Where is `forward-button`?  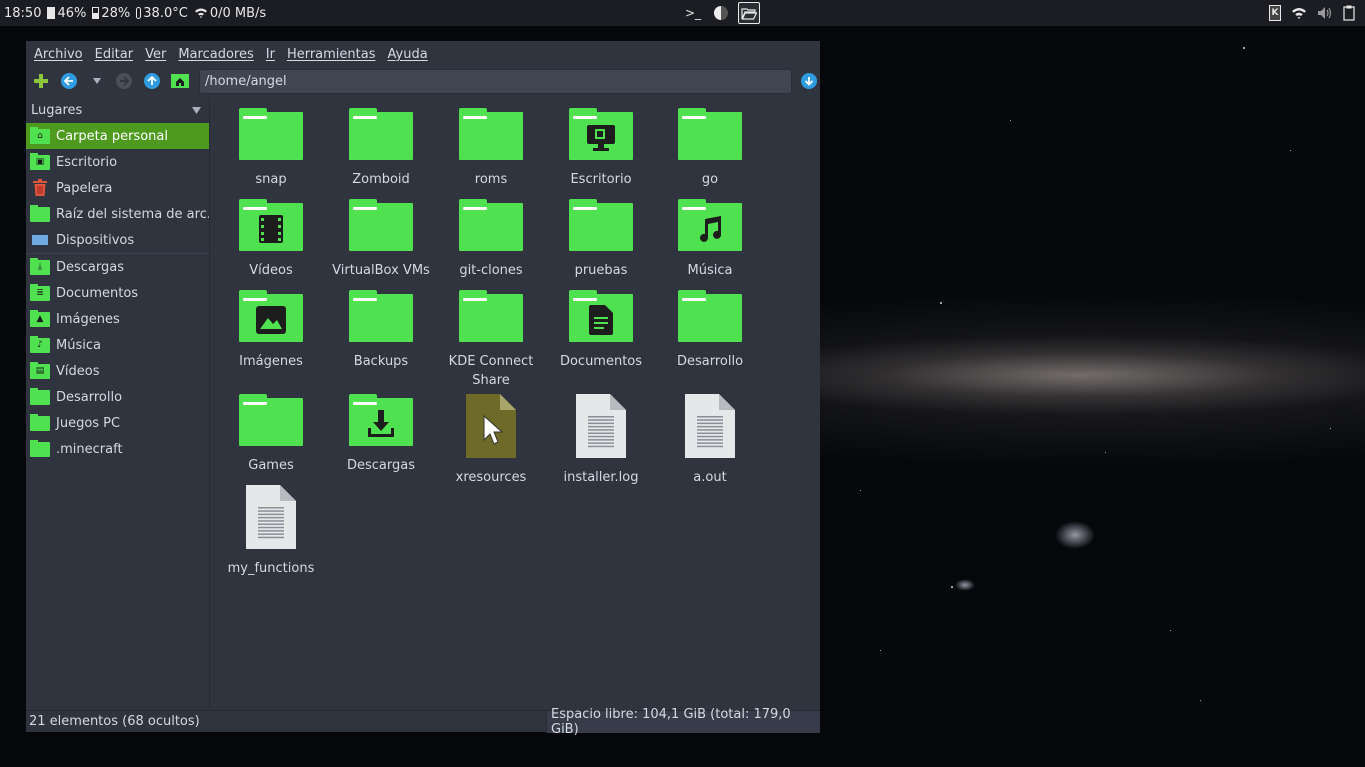
forward-button is located at coordinates (124, 81).